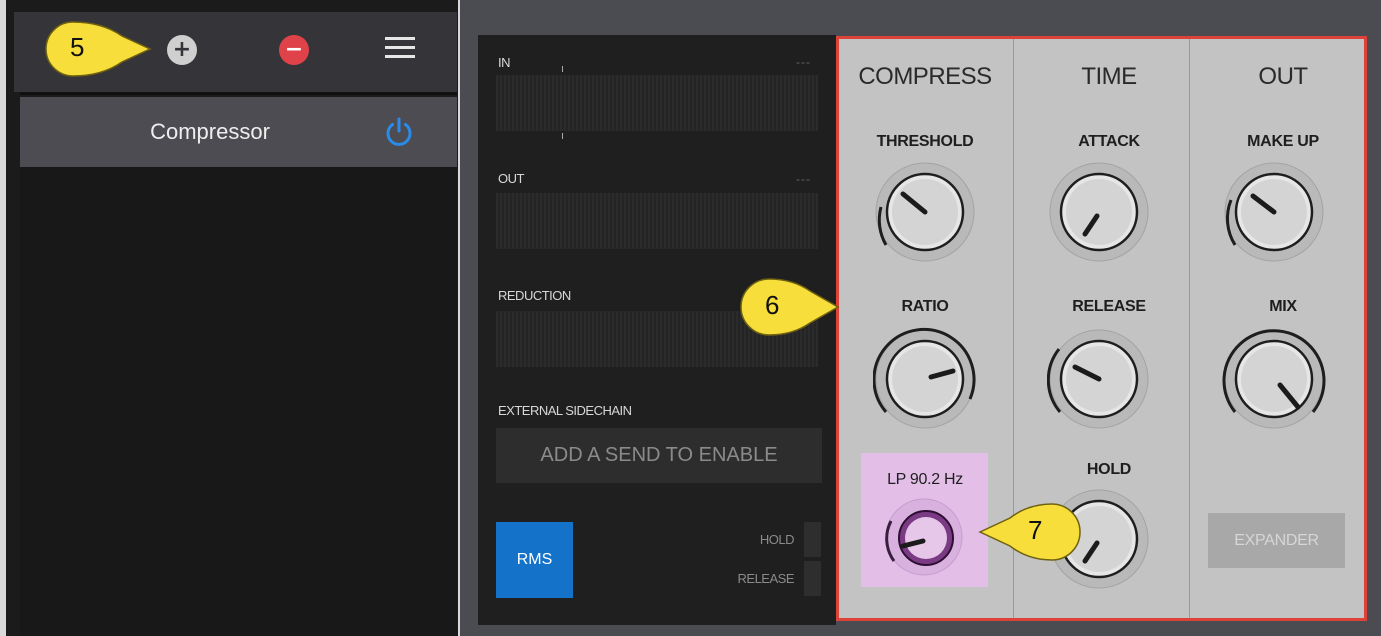  What do you see at coordinates (789, 307) in the screenshot?
I see `callout-6: 6` at bounding box center [789, 307].